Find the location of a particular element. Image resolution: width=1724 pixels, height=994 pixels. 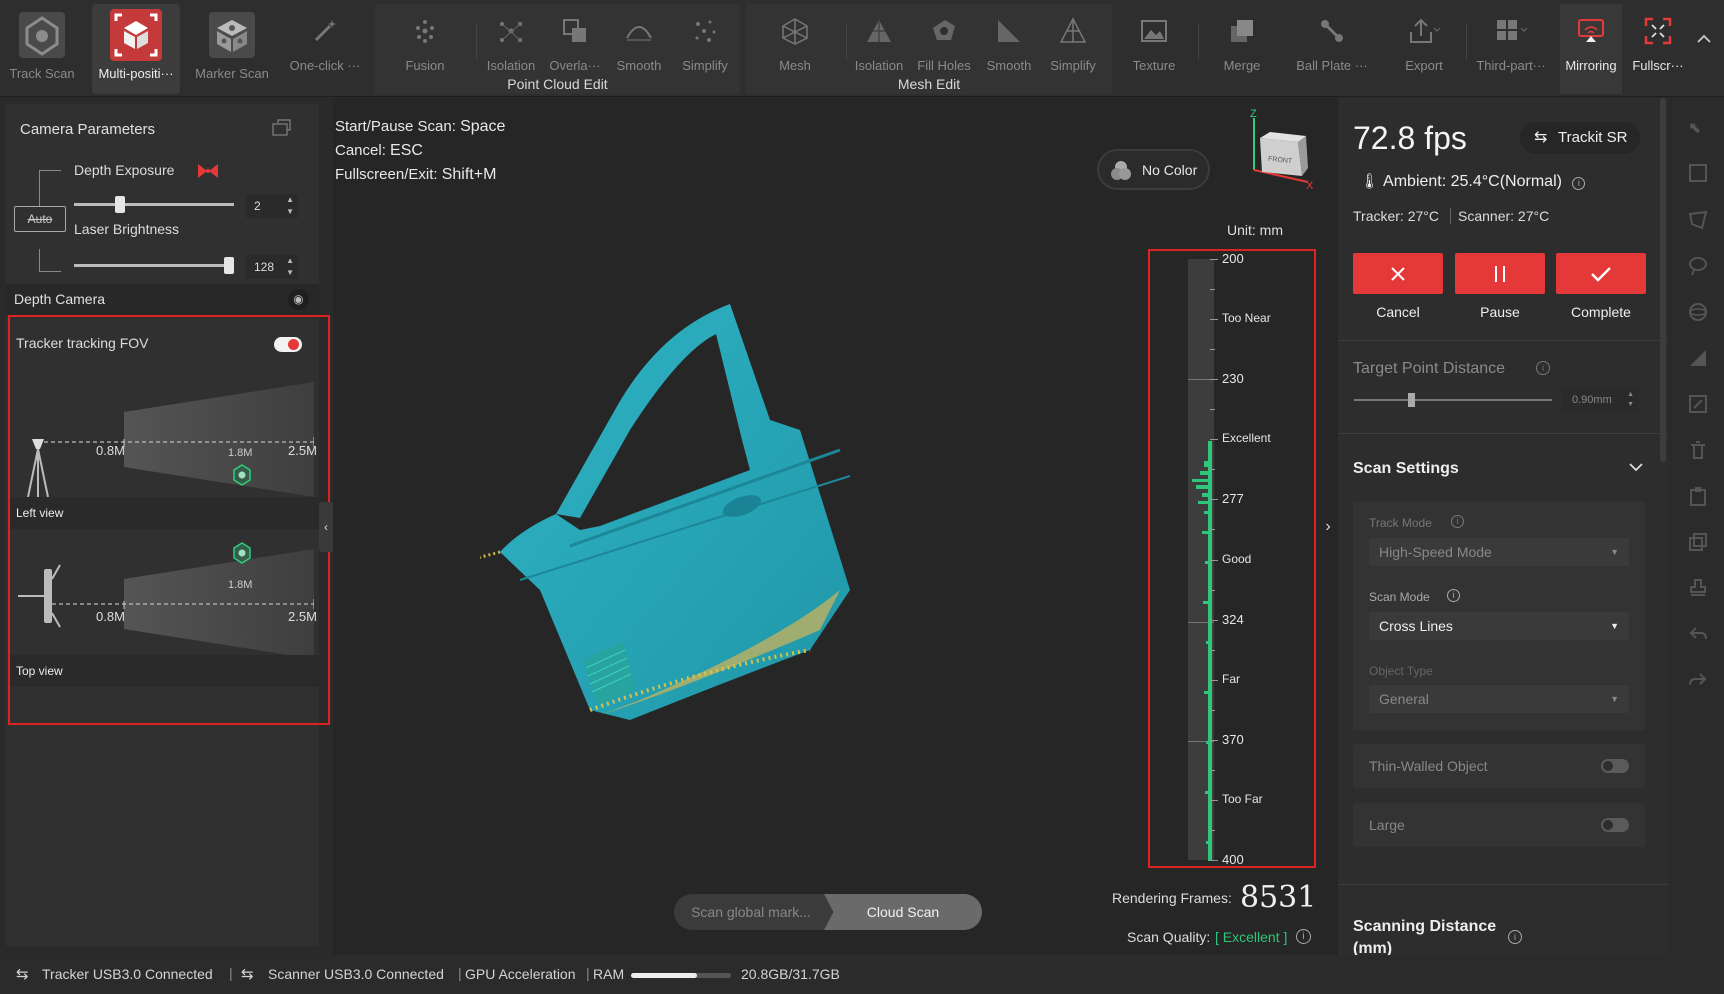

marker-scan-button: Marker Scan is located at coordinates (232, 49).